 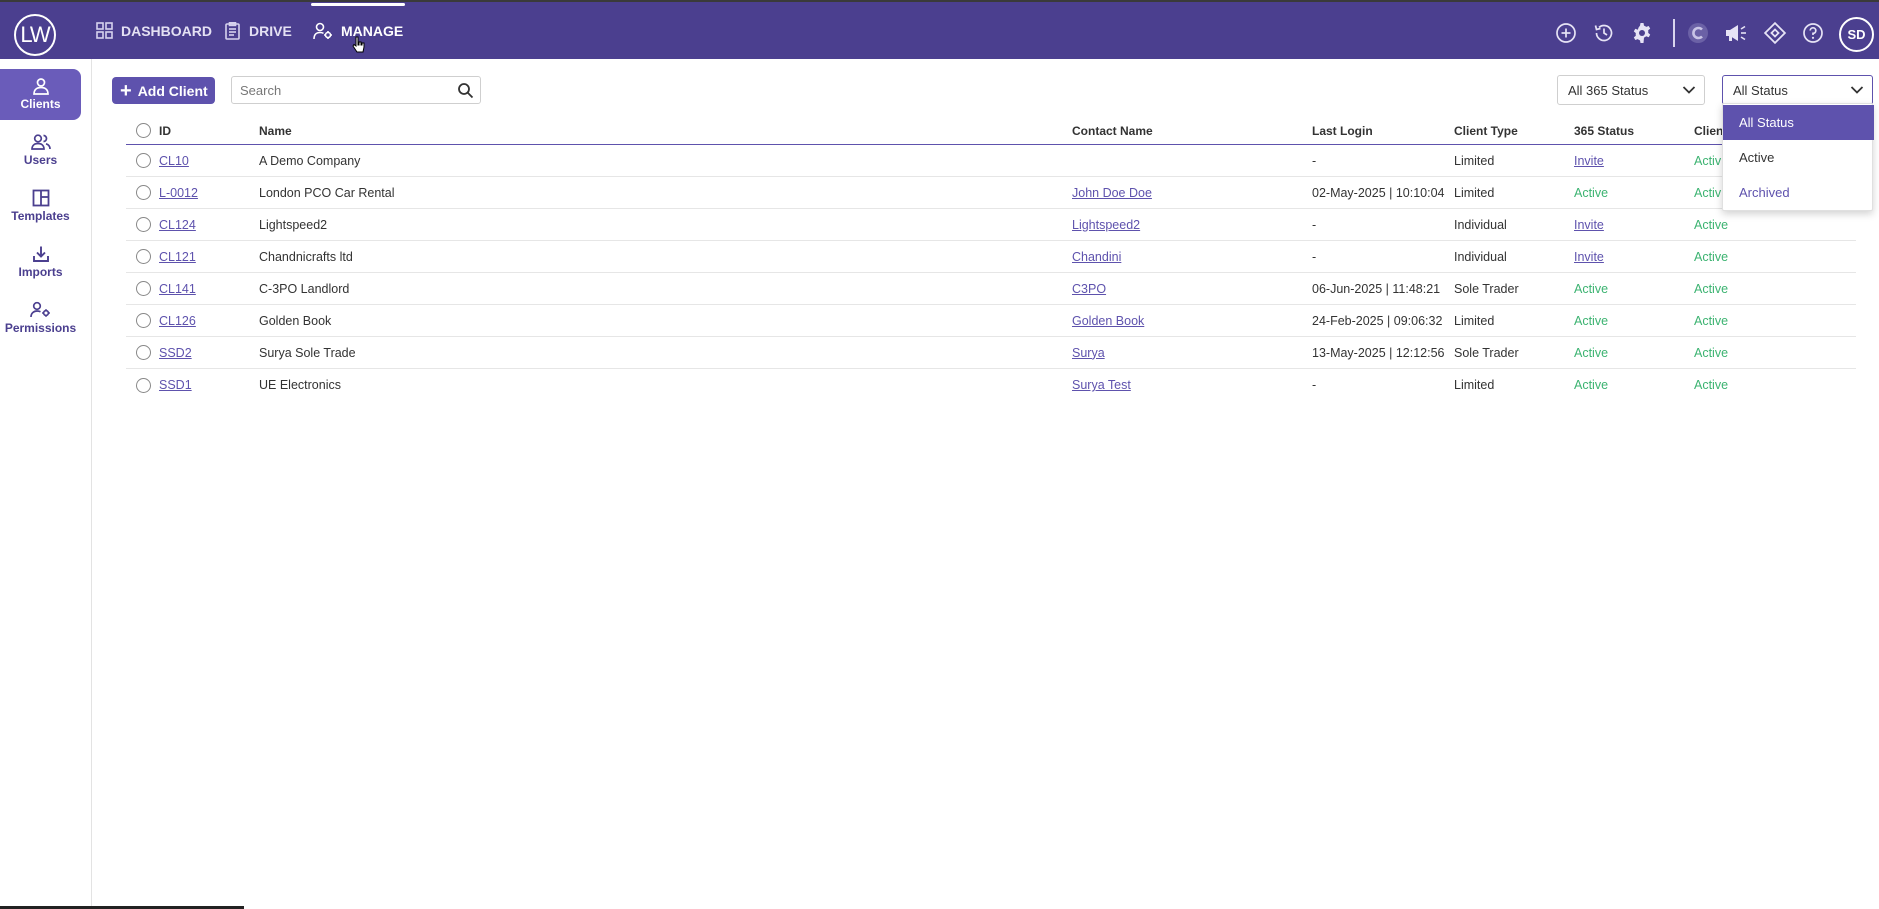 What do you see at coordinates (165, 130) in the screenshot?
I see `header-id: ID` at bounding box center [165, 130].